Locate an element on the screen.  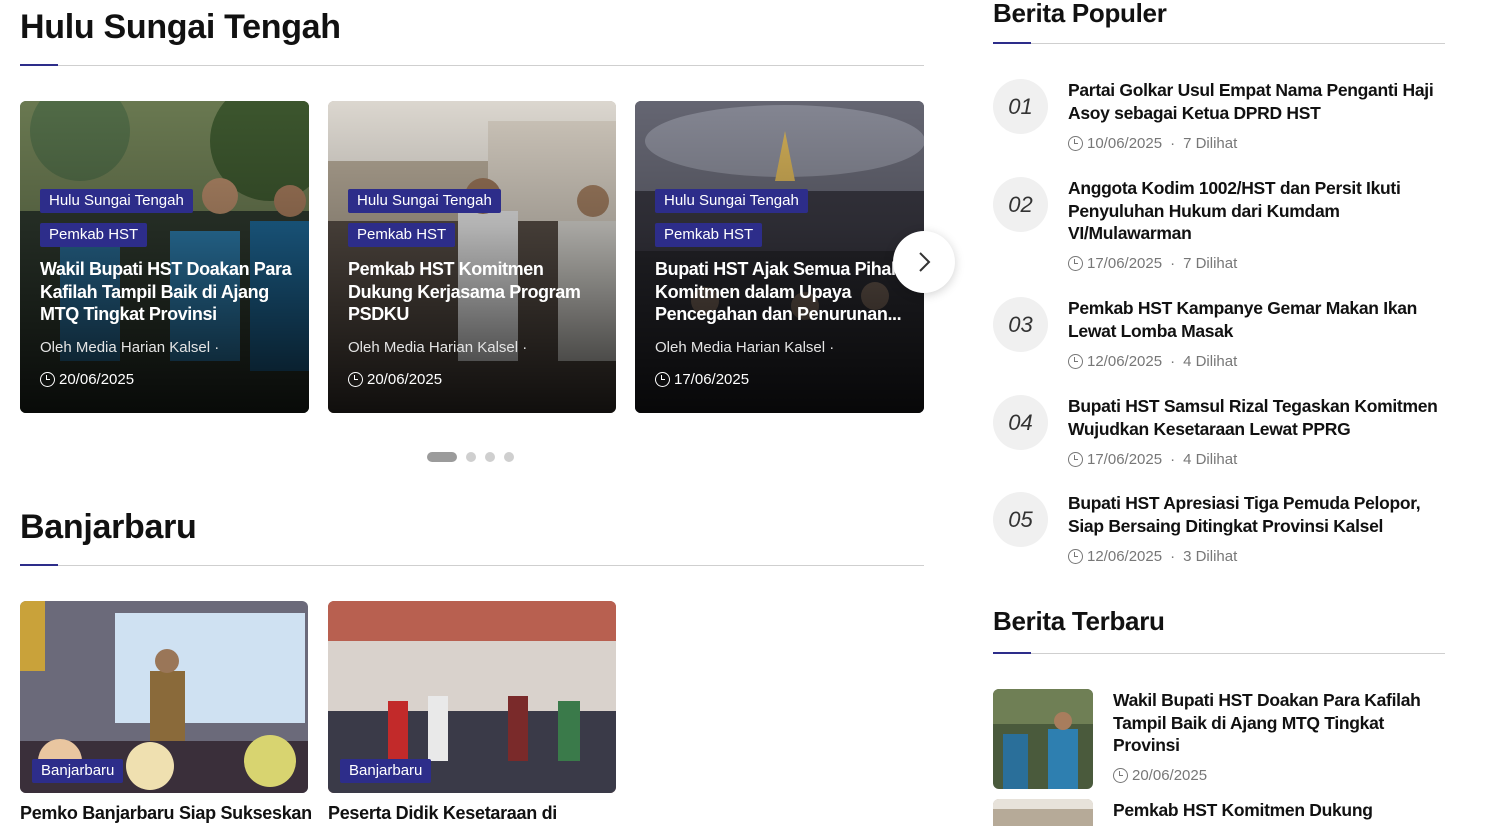
item-meta: 17/06/2025 · 4 Dilihat is located at coordinates (1152, 459).